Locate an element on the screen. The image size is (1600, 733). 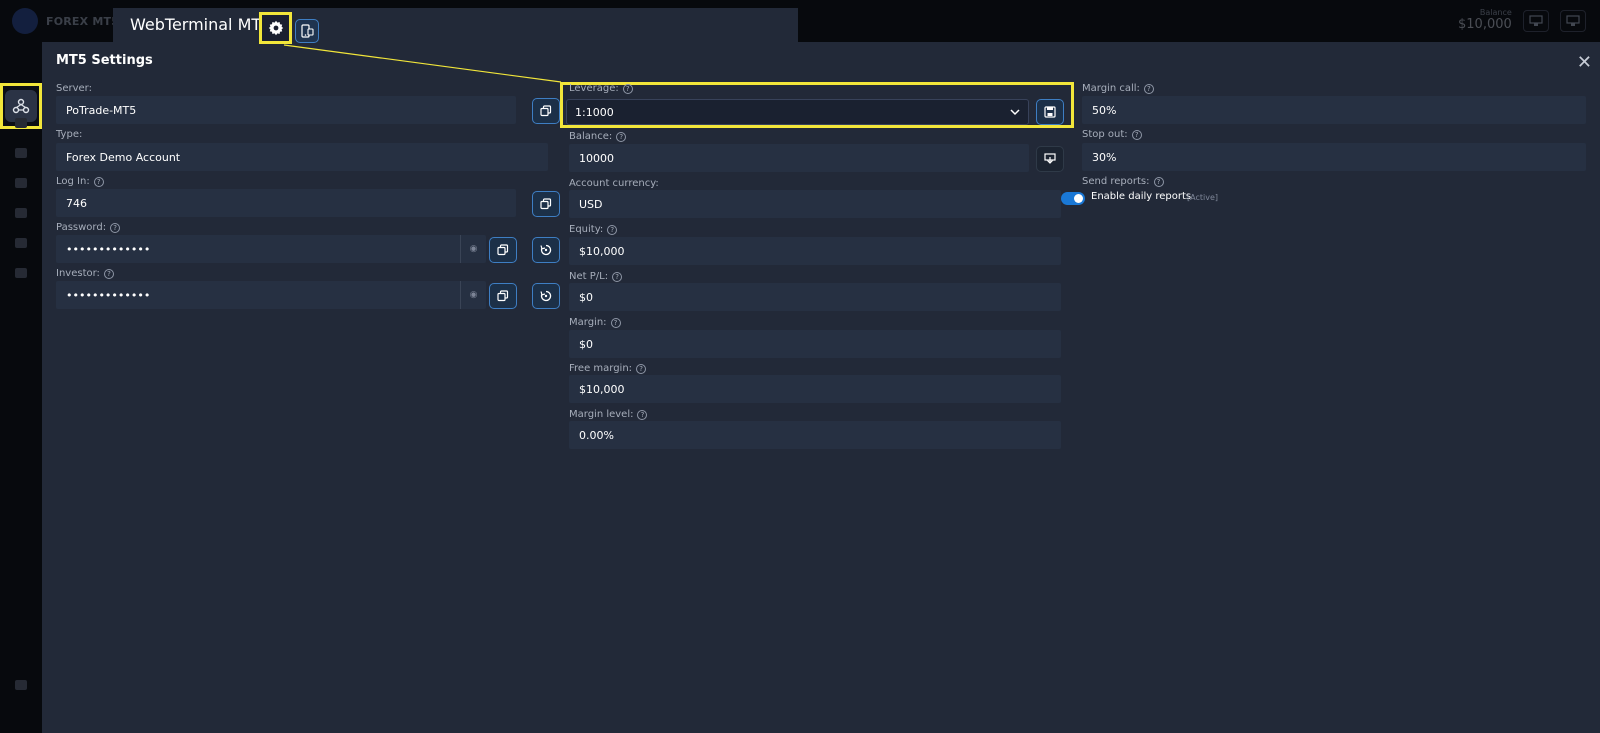
mobile-terminal-button is located at coordinates (307, 31).